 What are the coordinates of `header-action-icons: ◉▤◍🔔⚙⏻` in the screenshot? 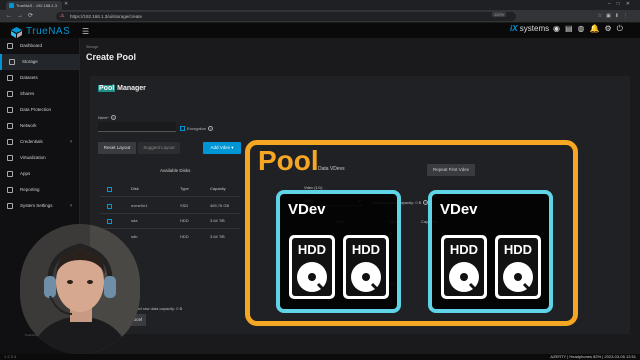 It's located at (590, 29).